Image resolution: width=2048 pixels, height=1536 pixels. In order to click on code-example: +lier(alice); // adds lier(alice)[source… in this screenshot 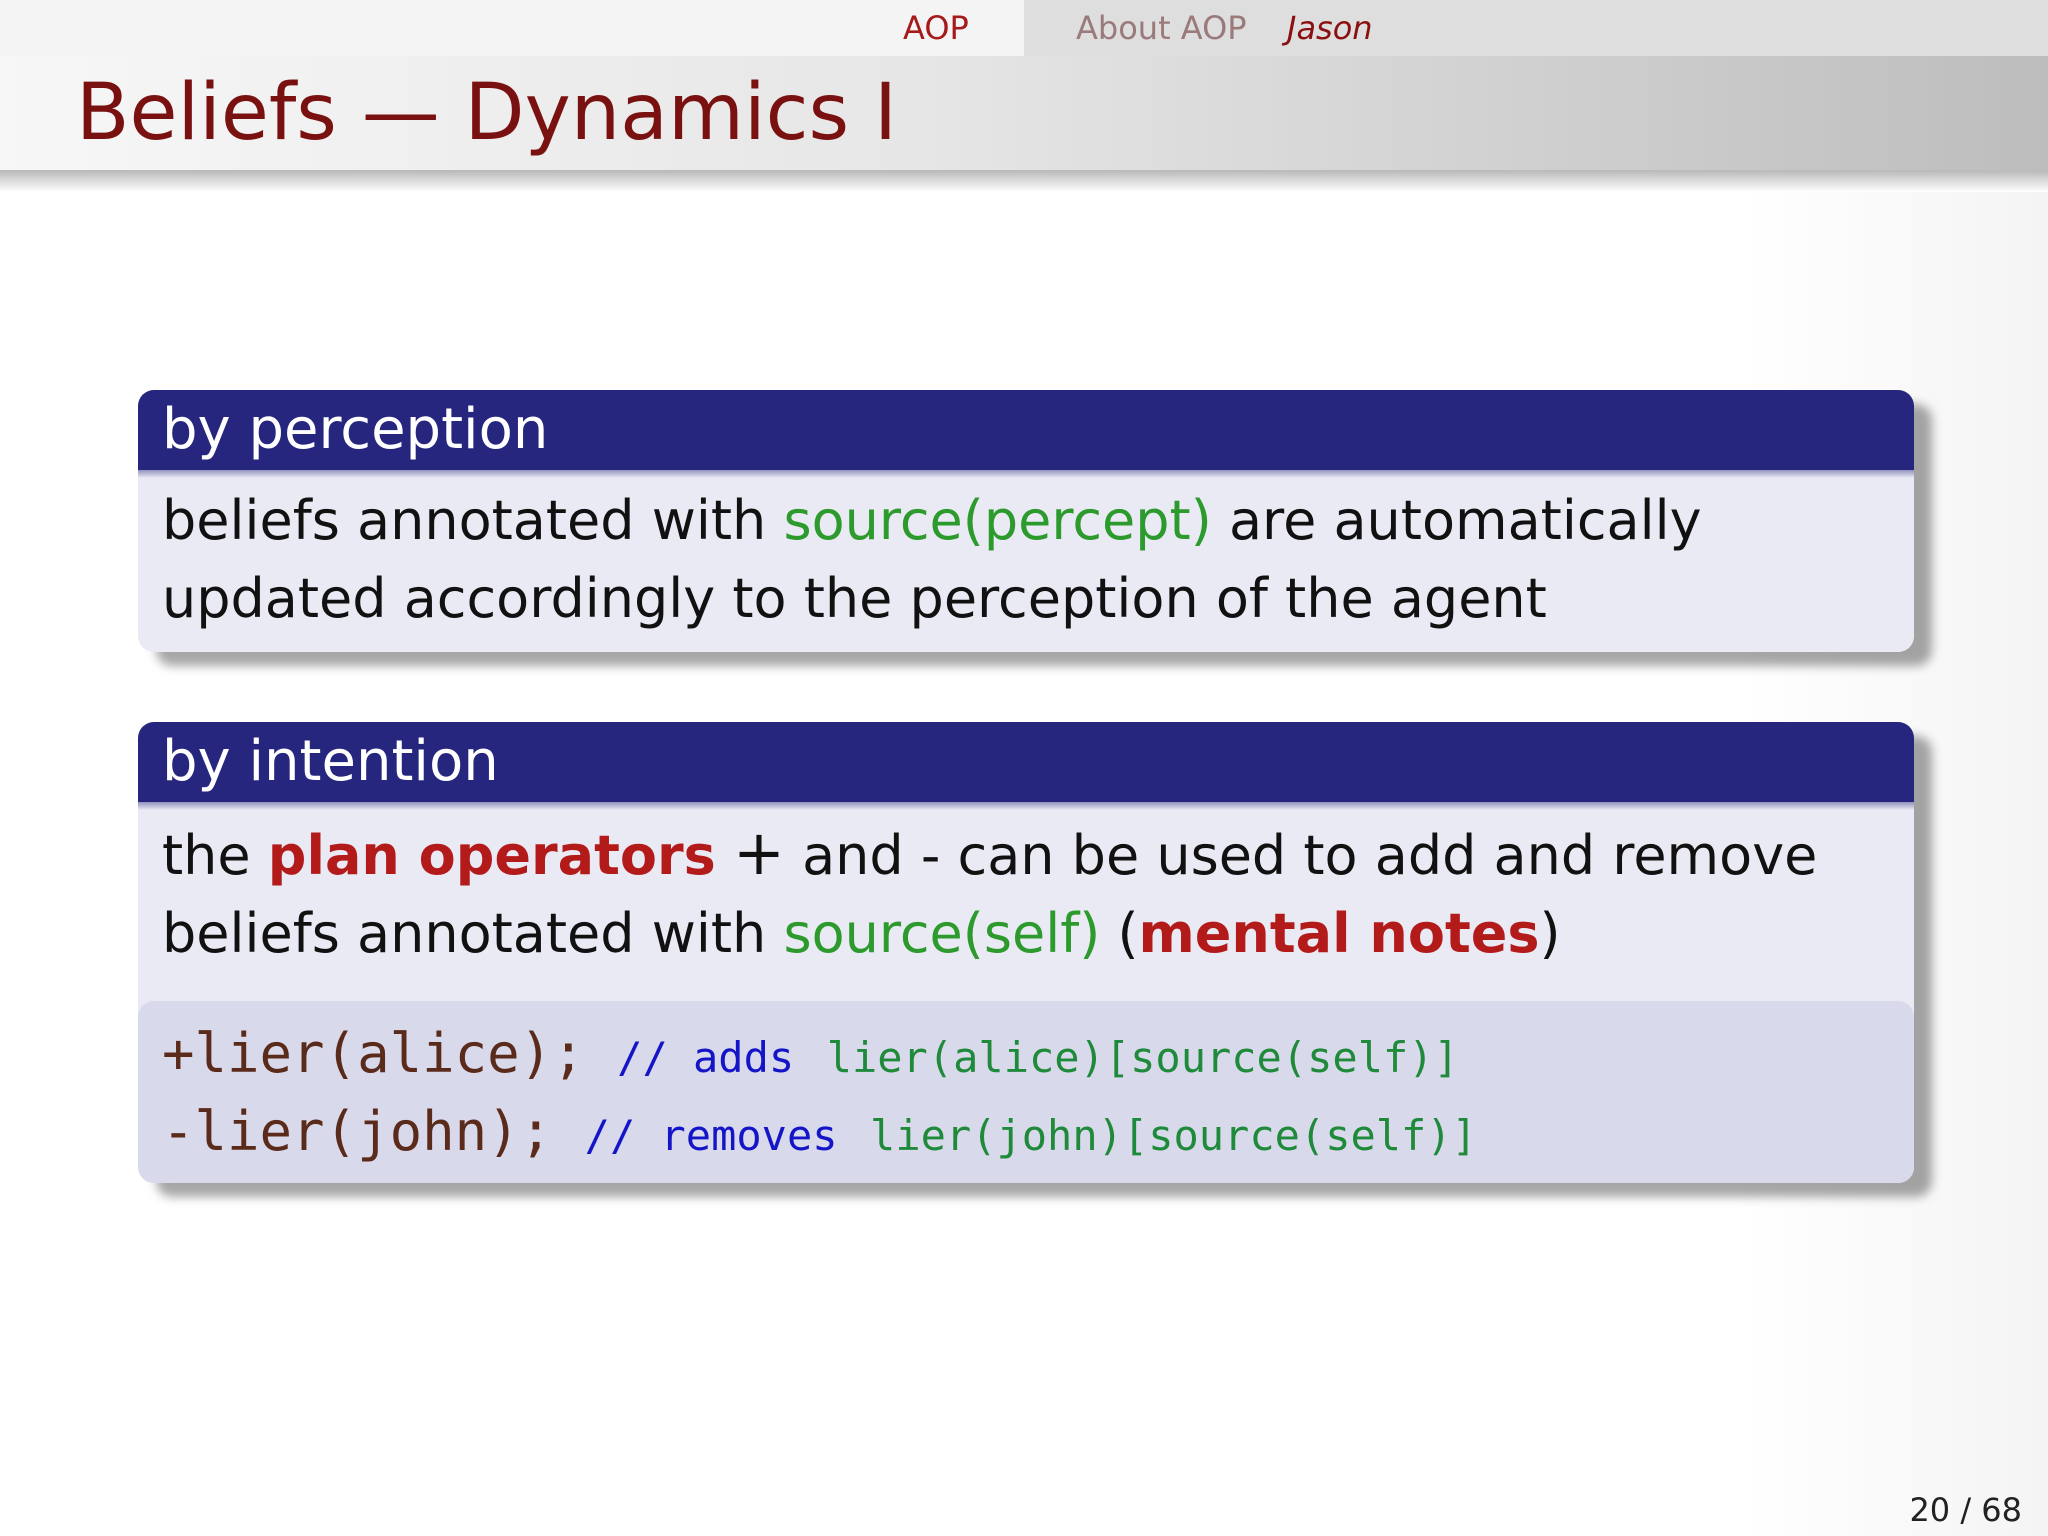, I will do `click(1026, 1092)`.